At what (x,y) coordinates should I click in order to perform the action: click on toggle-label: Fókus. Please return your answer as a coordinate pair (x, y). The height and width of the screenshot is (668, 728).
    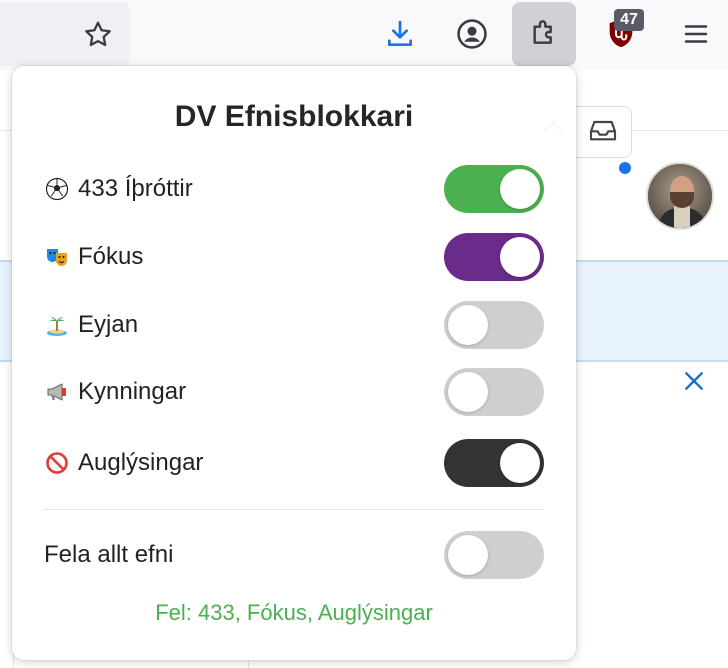
    Looking at the image, I should click on (111, 256).